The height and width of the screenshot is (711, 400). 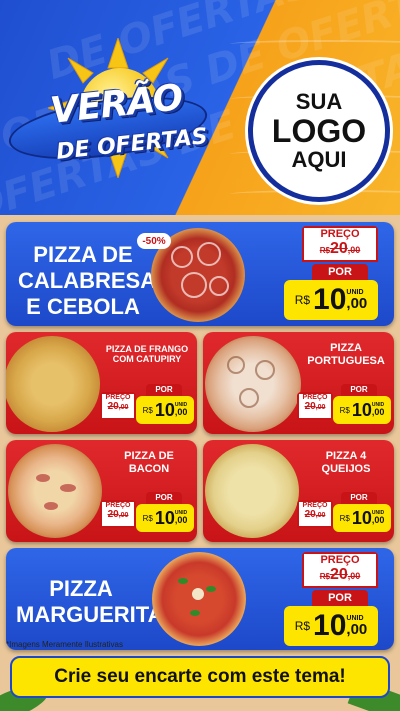 I want to click on logo-text-line2: LOGO, so click(x=319, y=130).